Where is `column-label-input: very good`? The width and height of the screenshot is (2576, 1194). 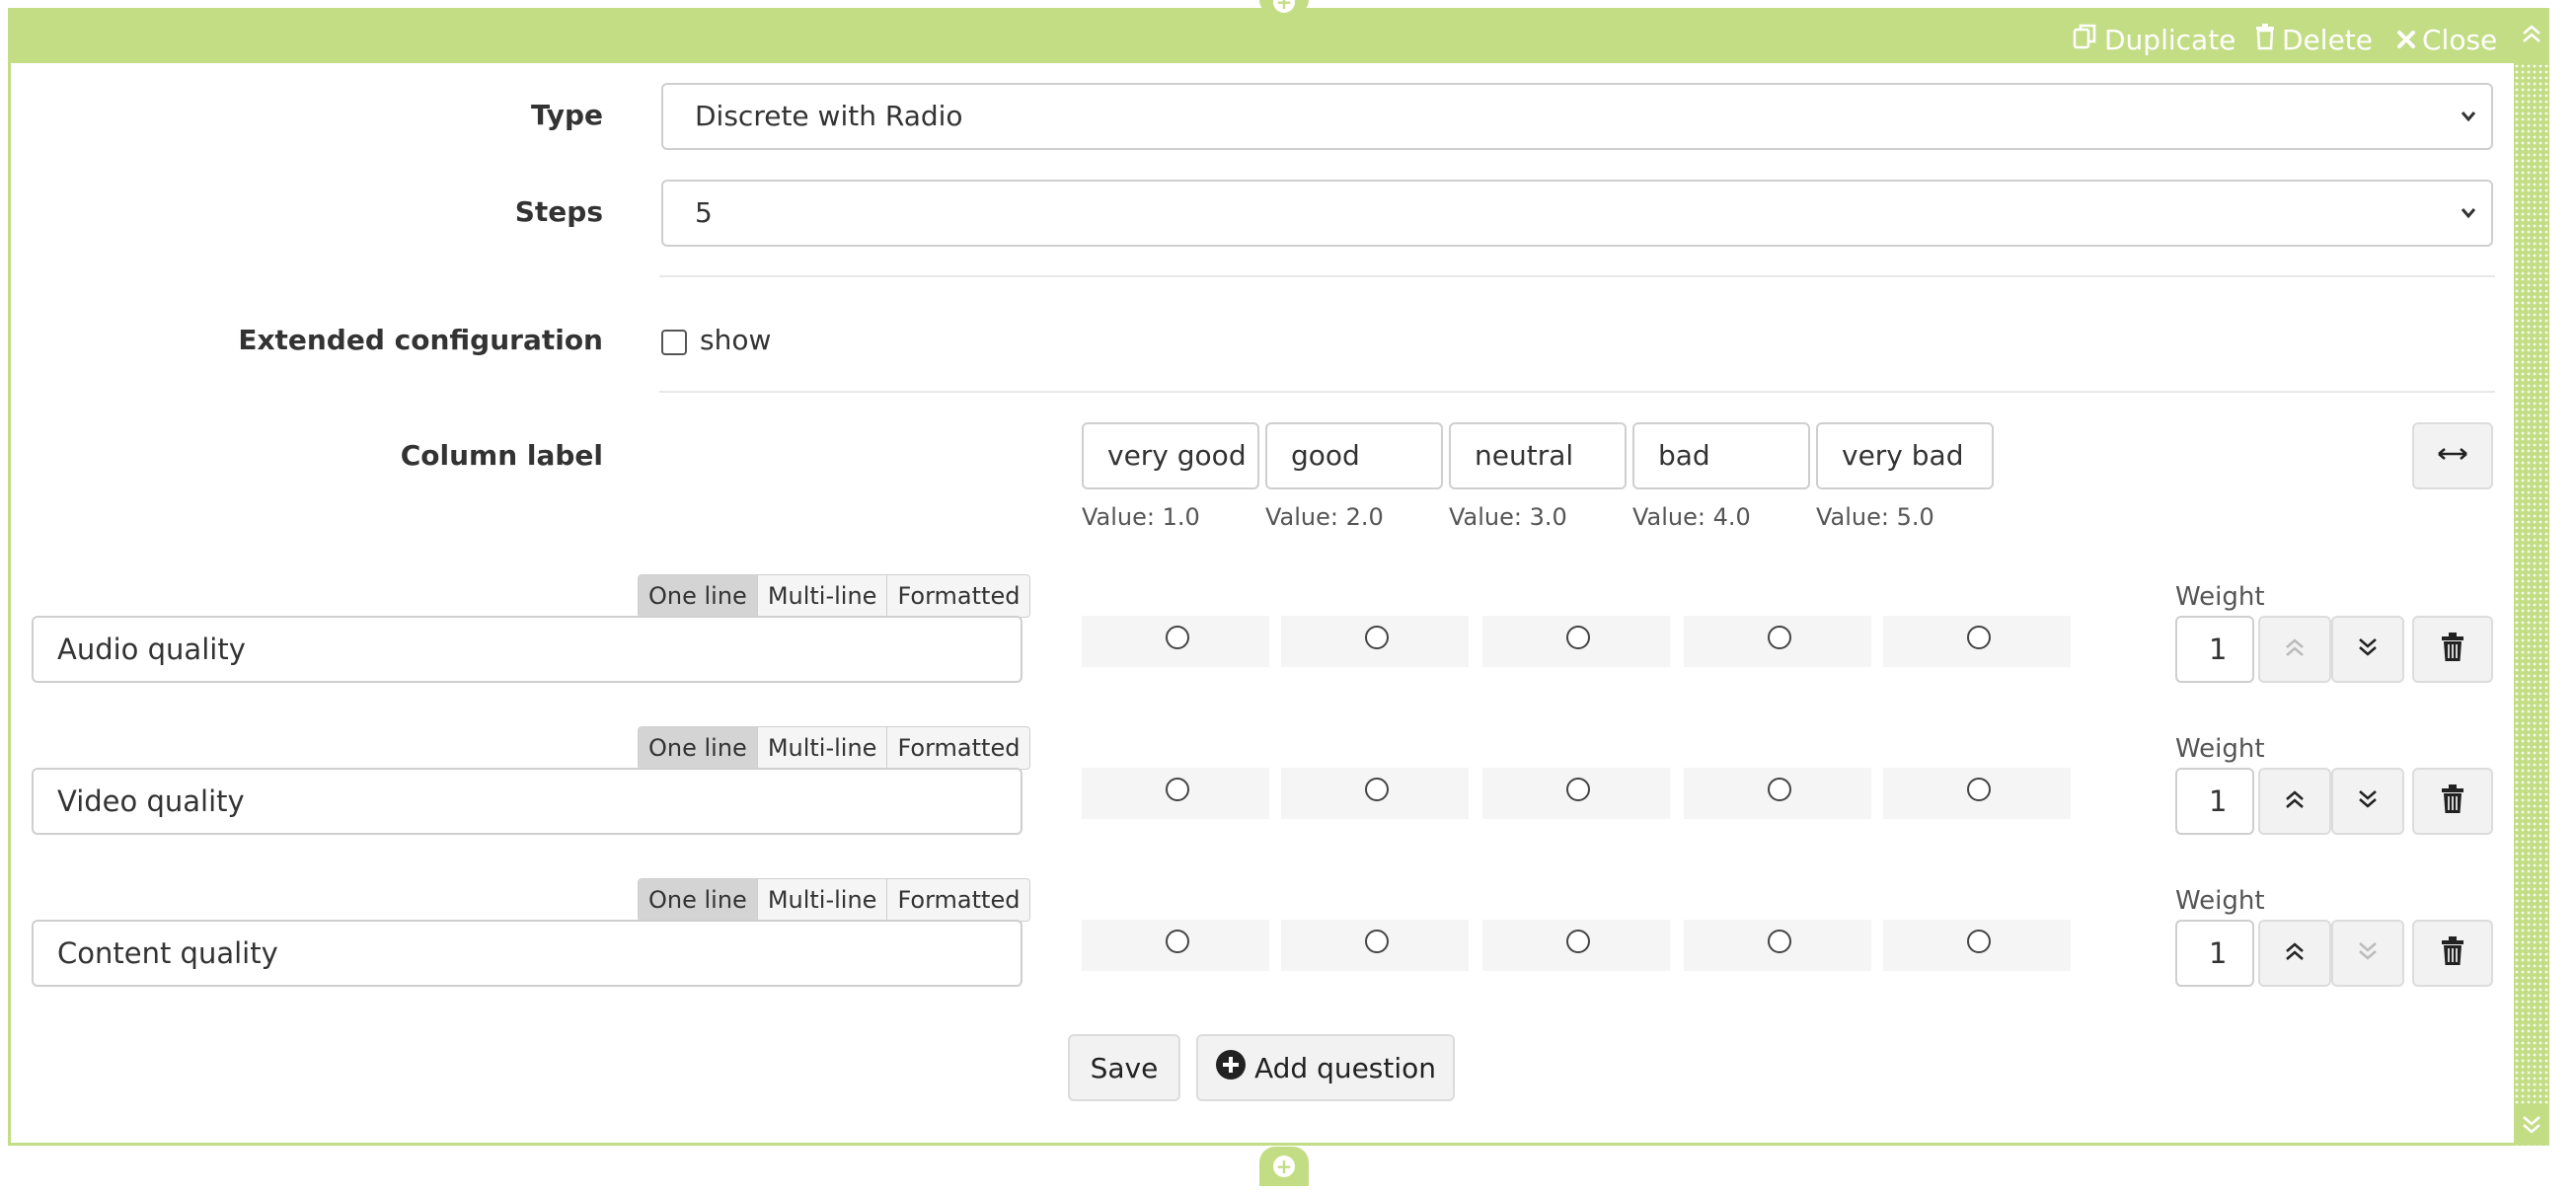 column-label-input: very good is located at coordinates (1170, 455).